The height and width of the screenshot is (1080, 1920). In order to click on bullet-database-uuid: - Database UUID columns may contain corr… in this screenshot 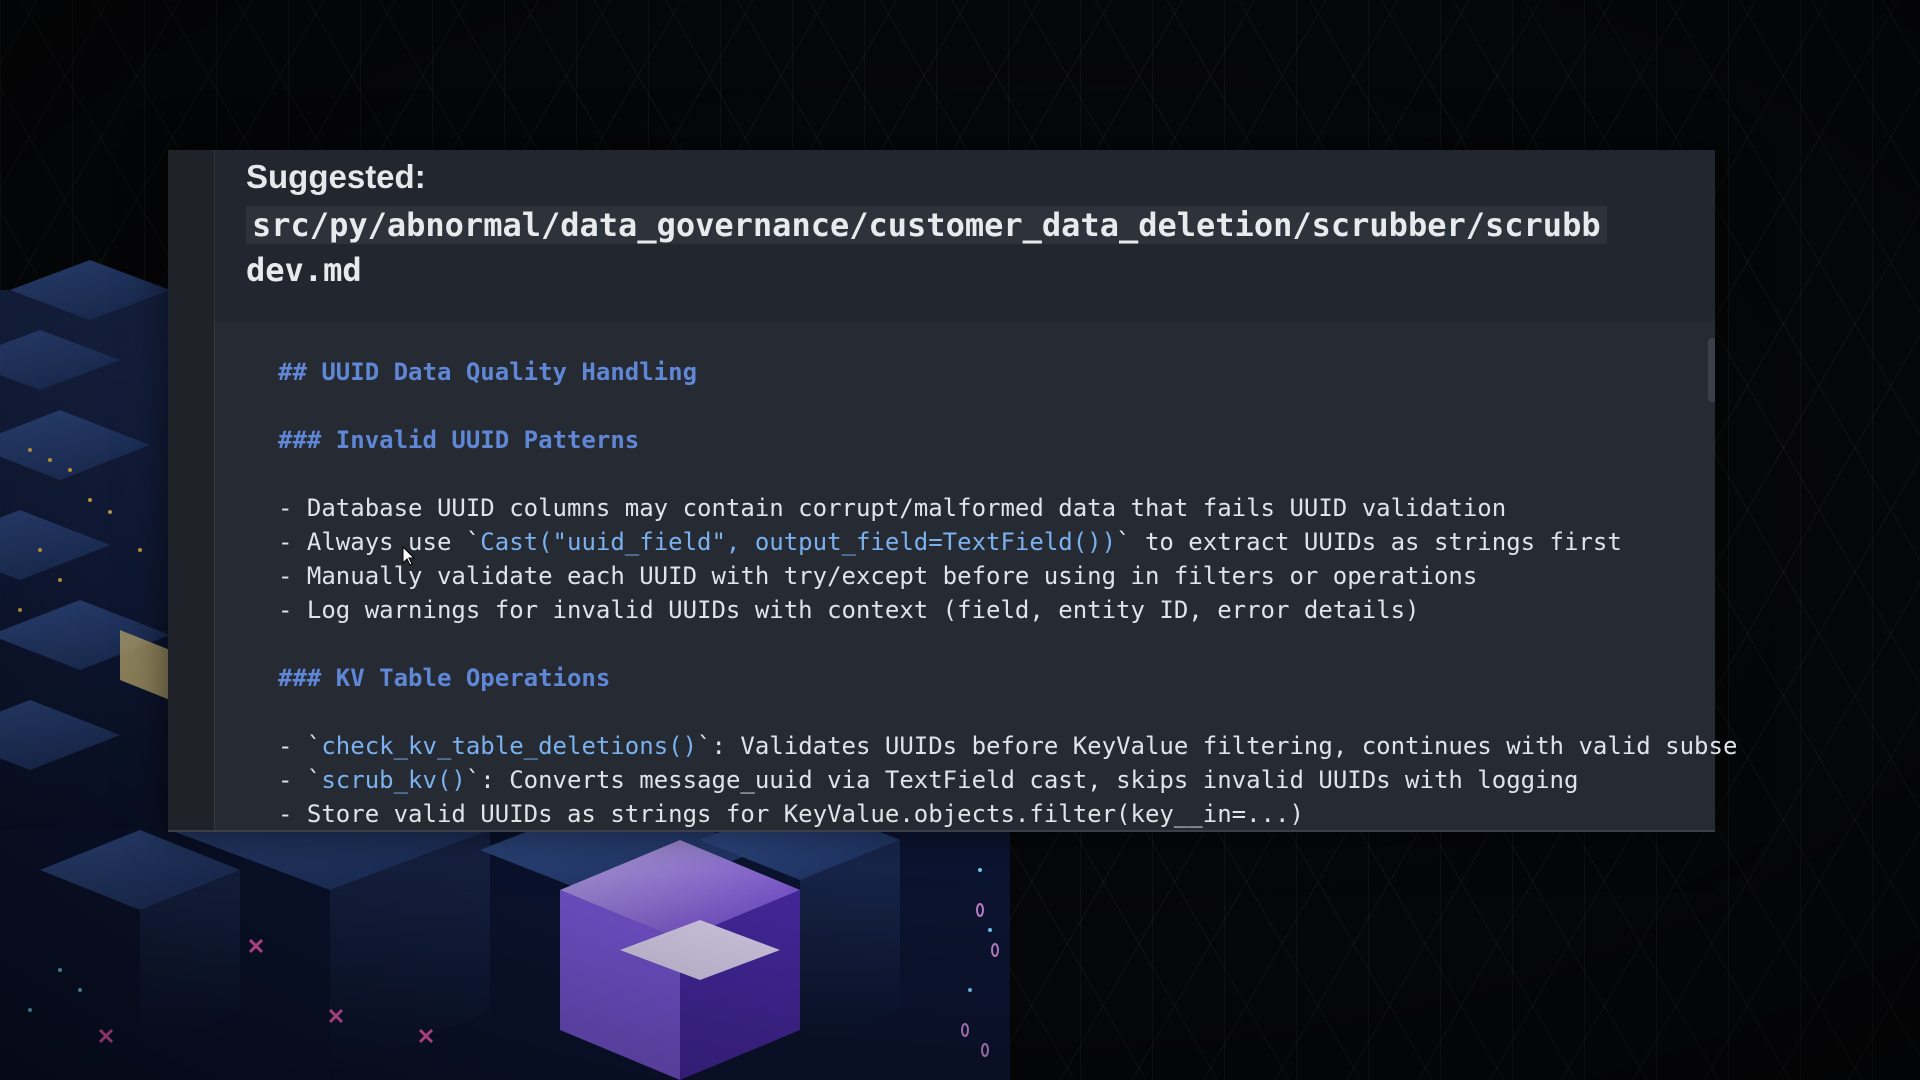, I will do `click(892, 508)`.